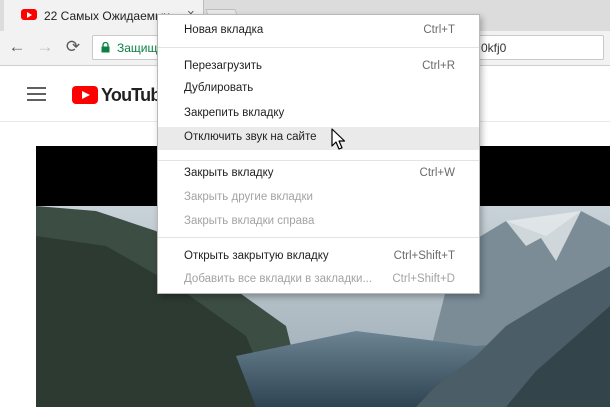 The height and width of the screenshot is (407, 610). Describe the element at coordinates (318, 31) in the screenshot. I see `menu-item-new-tab: Новая вкладка Ctrl+T` at that location.